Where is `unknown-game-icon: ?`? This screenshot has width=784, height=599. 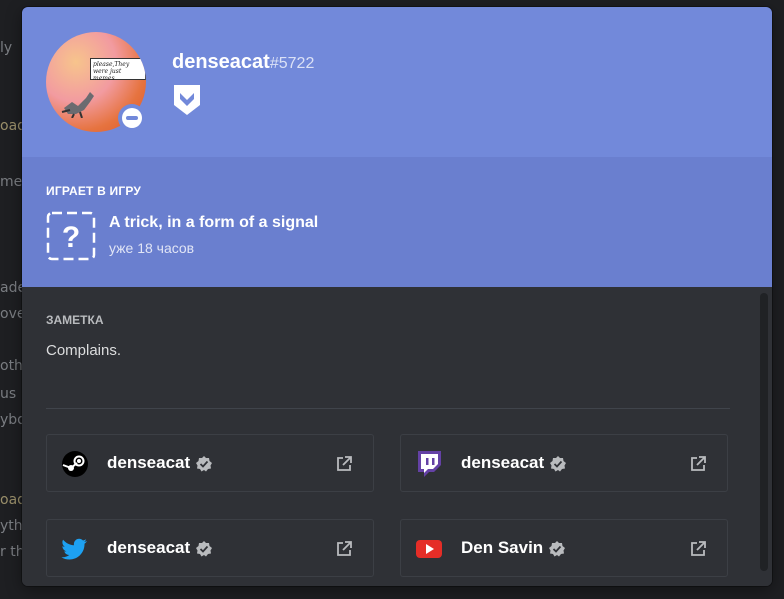
unknown-game-icon: ? is located at coordinates (71, 236).